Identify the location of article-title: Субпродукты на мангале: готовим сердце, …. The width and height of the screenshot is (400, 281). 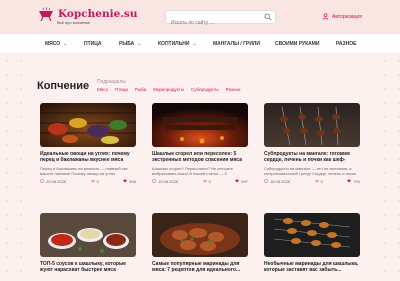
(312, 157).